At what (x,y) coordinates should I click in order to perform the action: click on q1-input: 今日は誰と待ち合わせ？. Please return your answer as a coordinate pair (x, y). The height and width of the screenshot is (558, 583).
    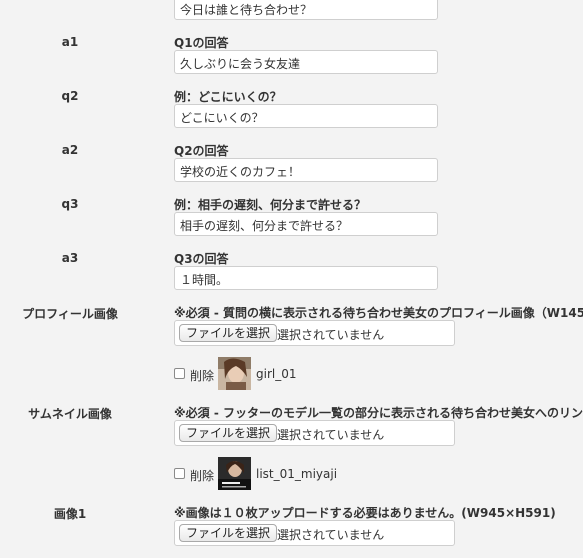
    Looking at the image, I should click on (306, 10).